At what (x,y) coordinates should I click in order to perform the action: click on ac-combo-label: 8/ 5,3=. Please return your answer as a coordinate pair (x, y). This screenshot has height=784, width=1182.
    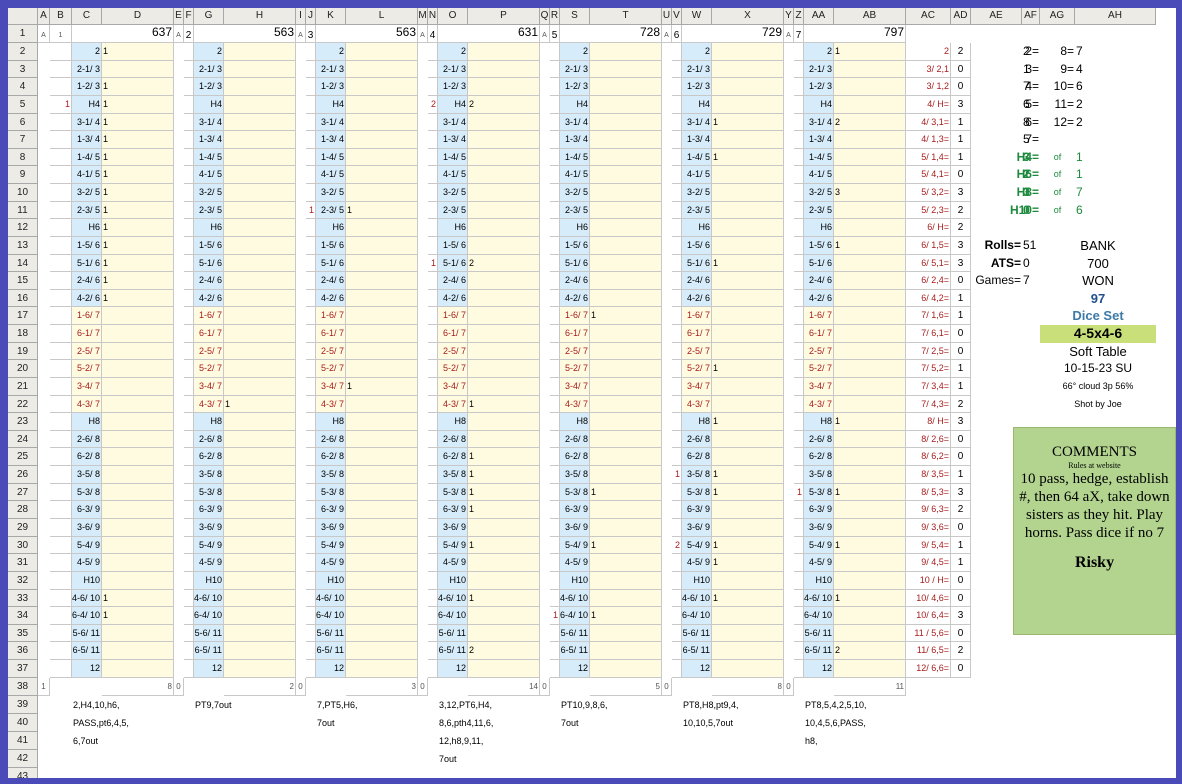
    Looking at the image, I should click on (928, 492).